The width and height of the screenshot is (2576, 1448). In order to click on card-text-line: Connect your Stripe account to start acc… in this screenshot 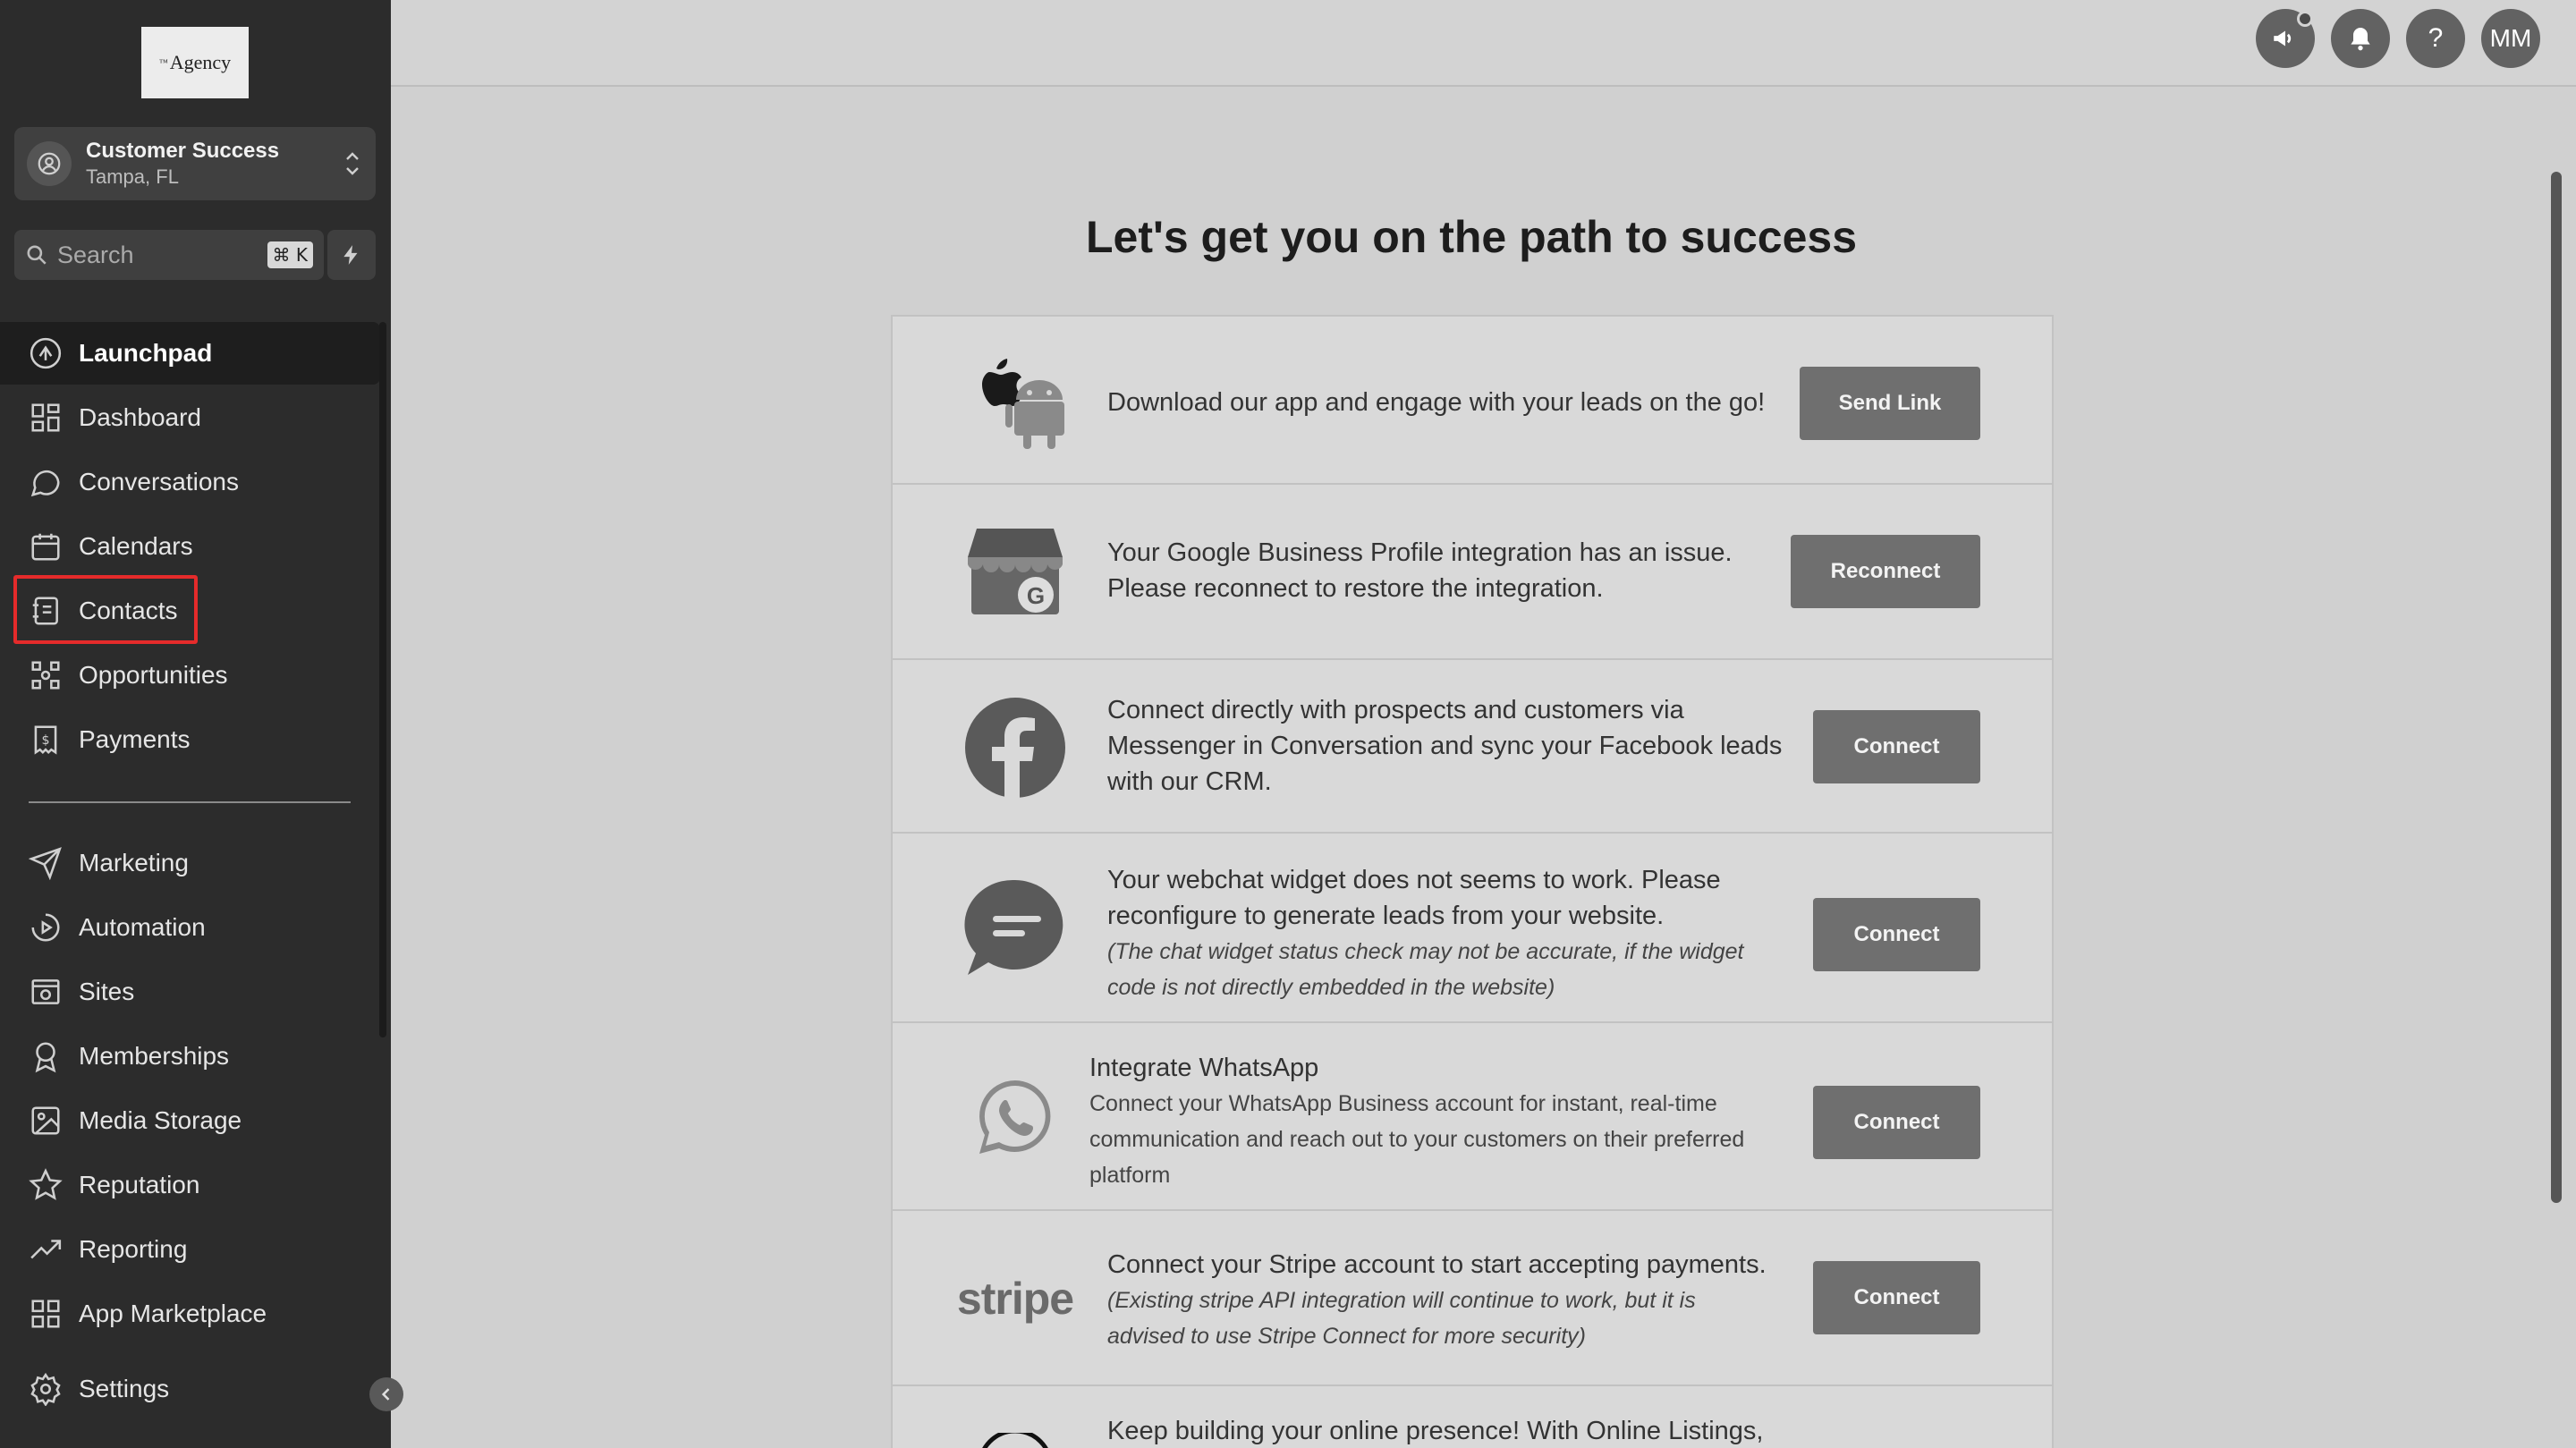, I will do `click(1437, 1264)`.